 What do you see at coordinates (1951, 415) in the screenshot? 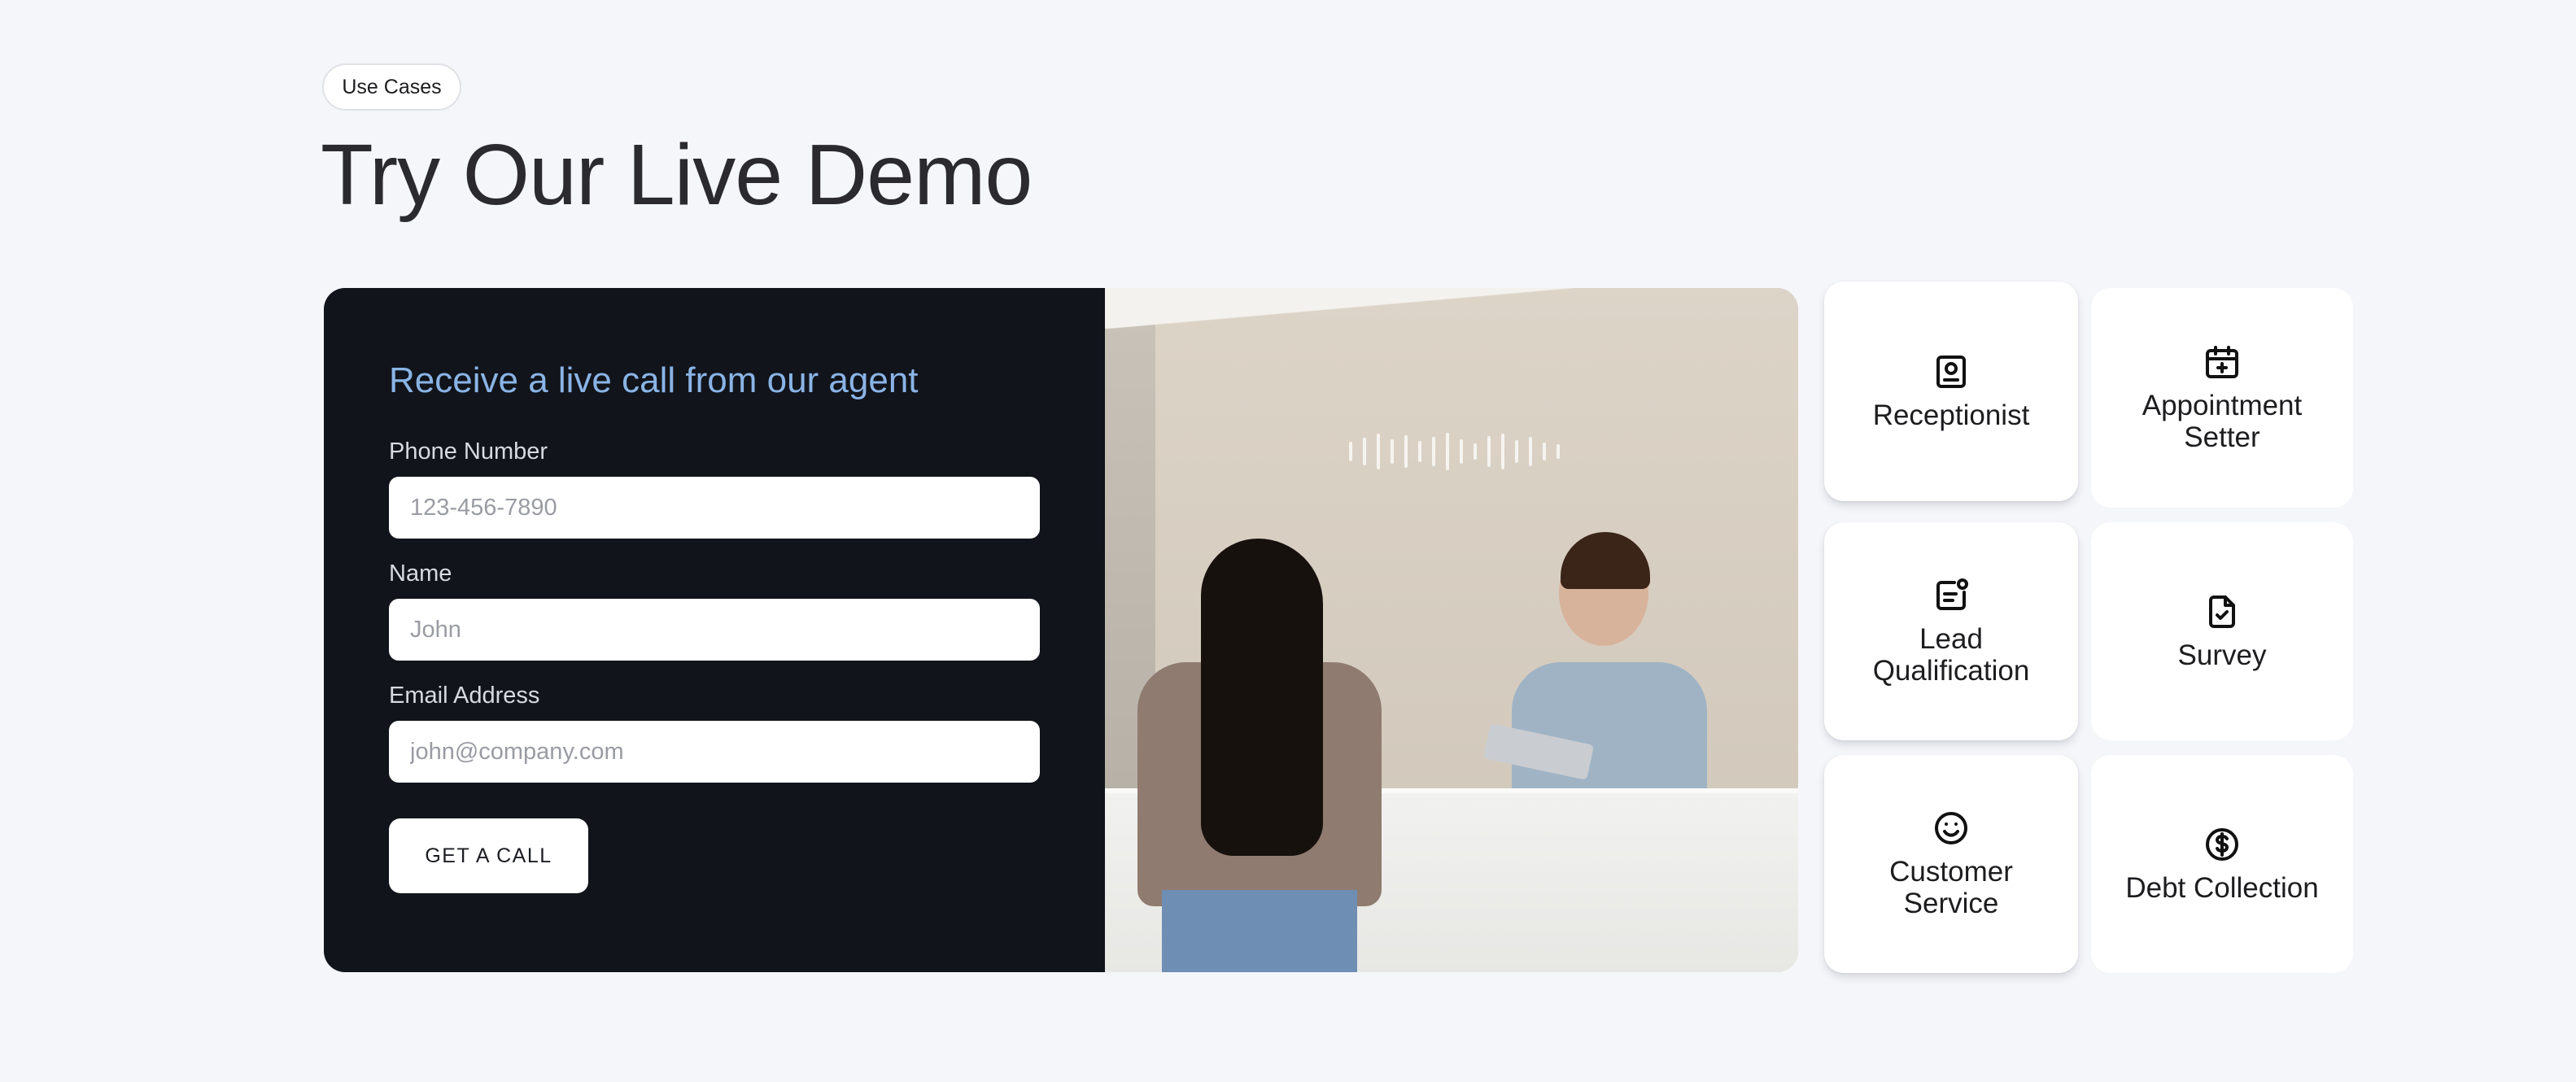
I see `use-case-label: Receptionist` at bounding box center [1951, 415].